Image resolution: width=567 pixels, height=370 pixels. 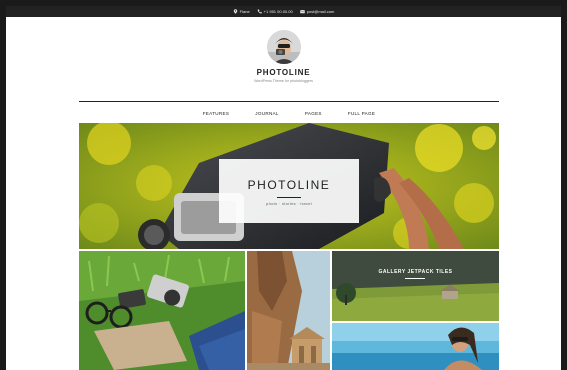 I want to click on location-item: Flane, so click(x=241, y=11).